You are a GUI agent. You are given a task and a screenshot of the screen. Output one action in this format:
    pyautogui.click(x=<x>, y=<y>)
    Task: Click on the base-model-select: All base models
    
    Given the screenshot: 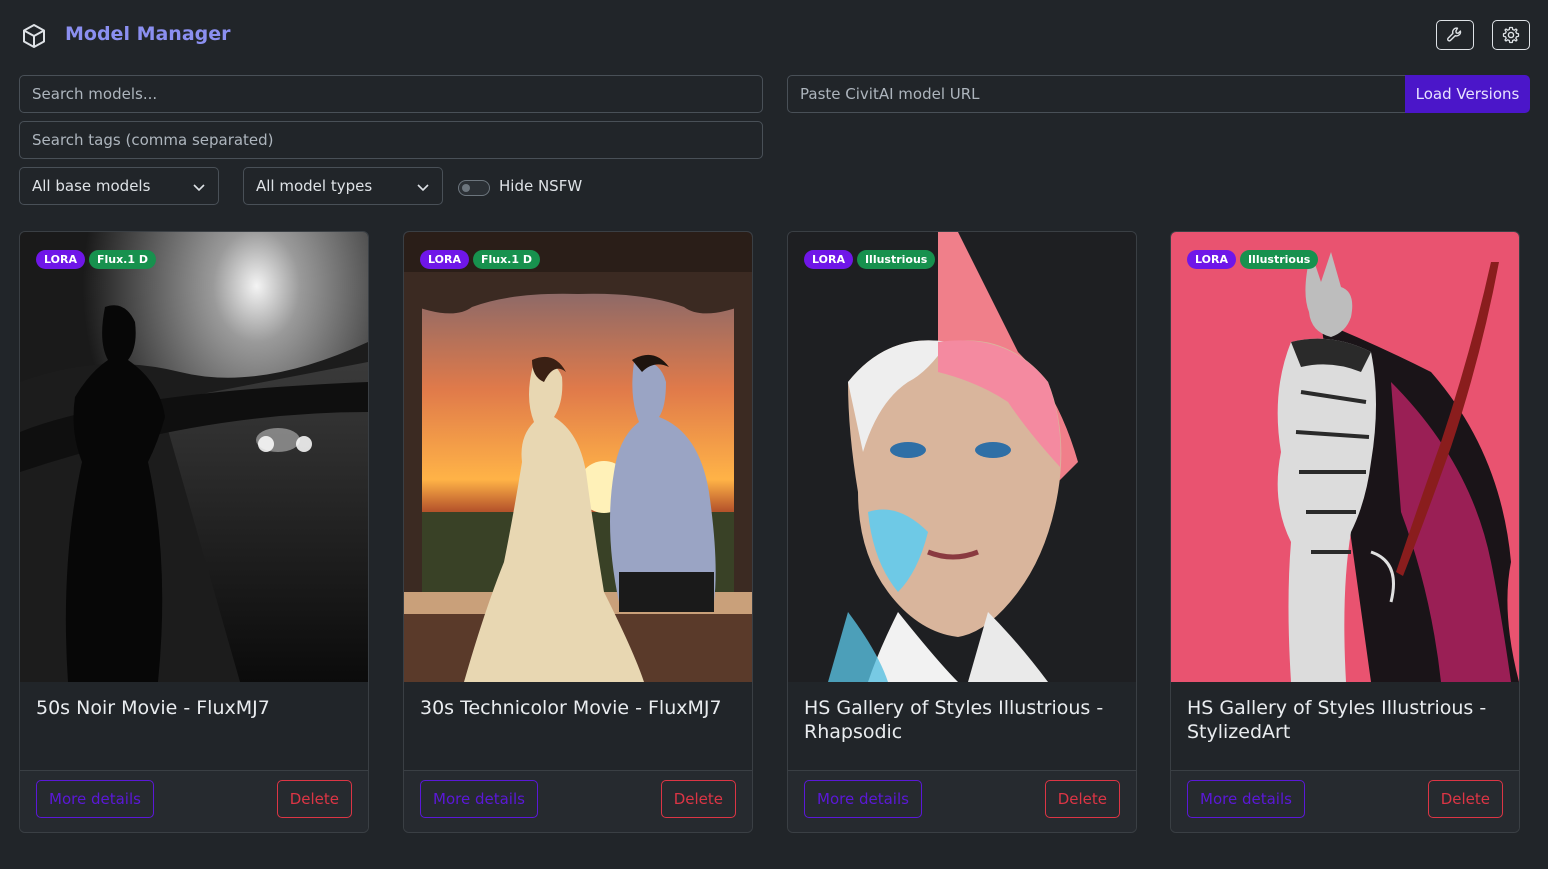 What is the action you would take?
    pyautogui.click(x=119, y=186)
    